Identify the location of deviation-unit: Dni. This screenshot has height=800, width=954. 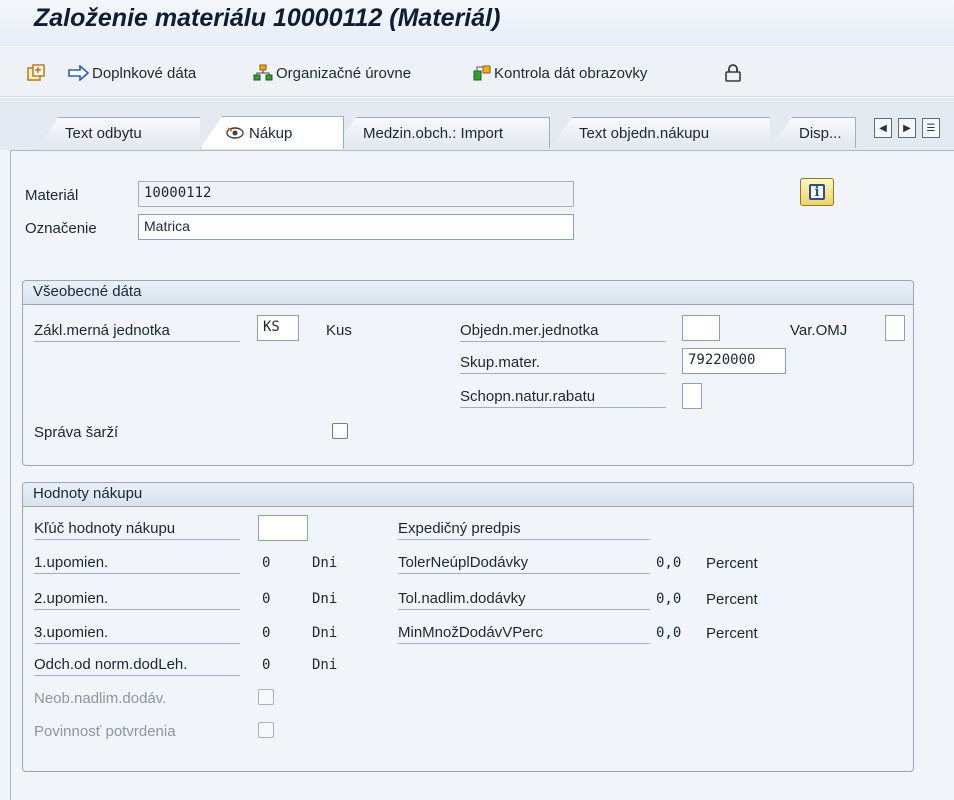
(325, 665).